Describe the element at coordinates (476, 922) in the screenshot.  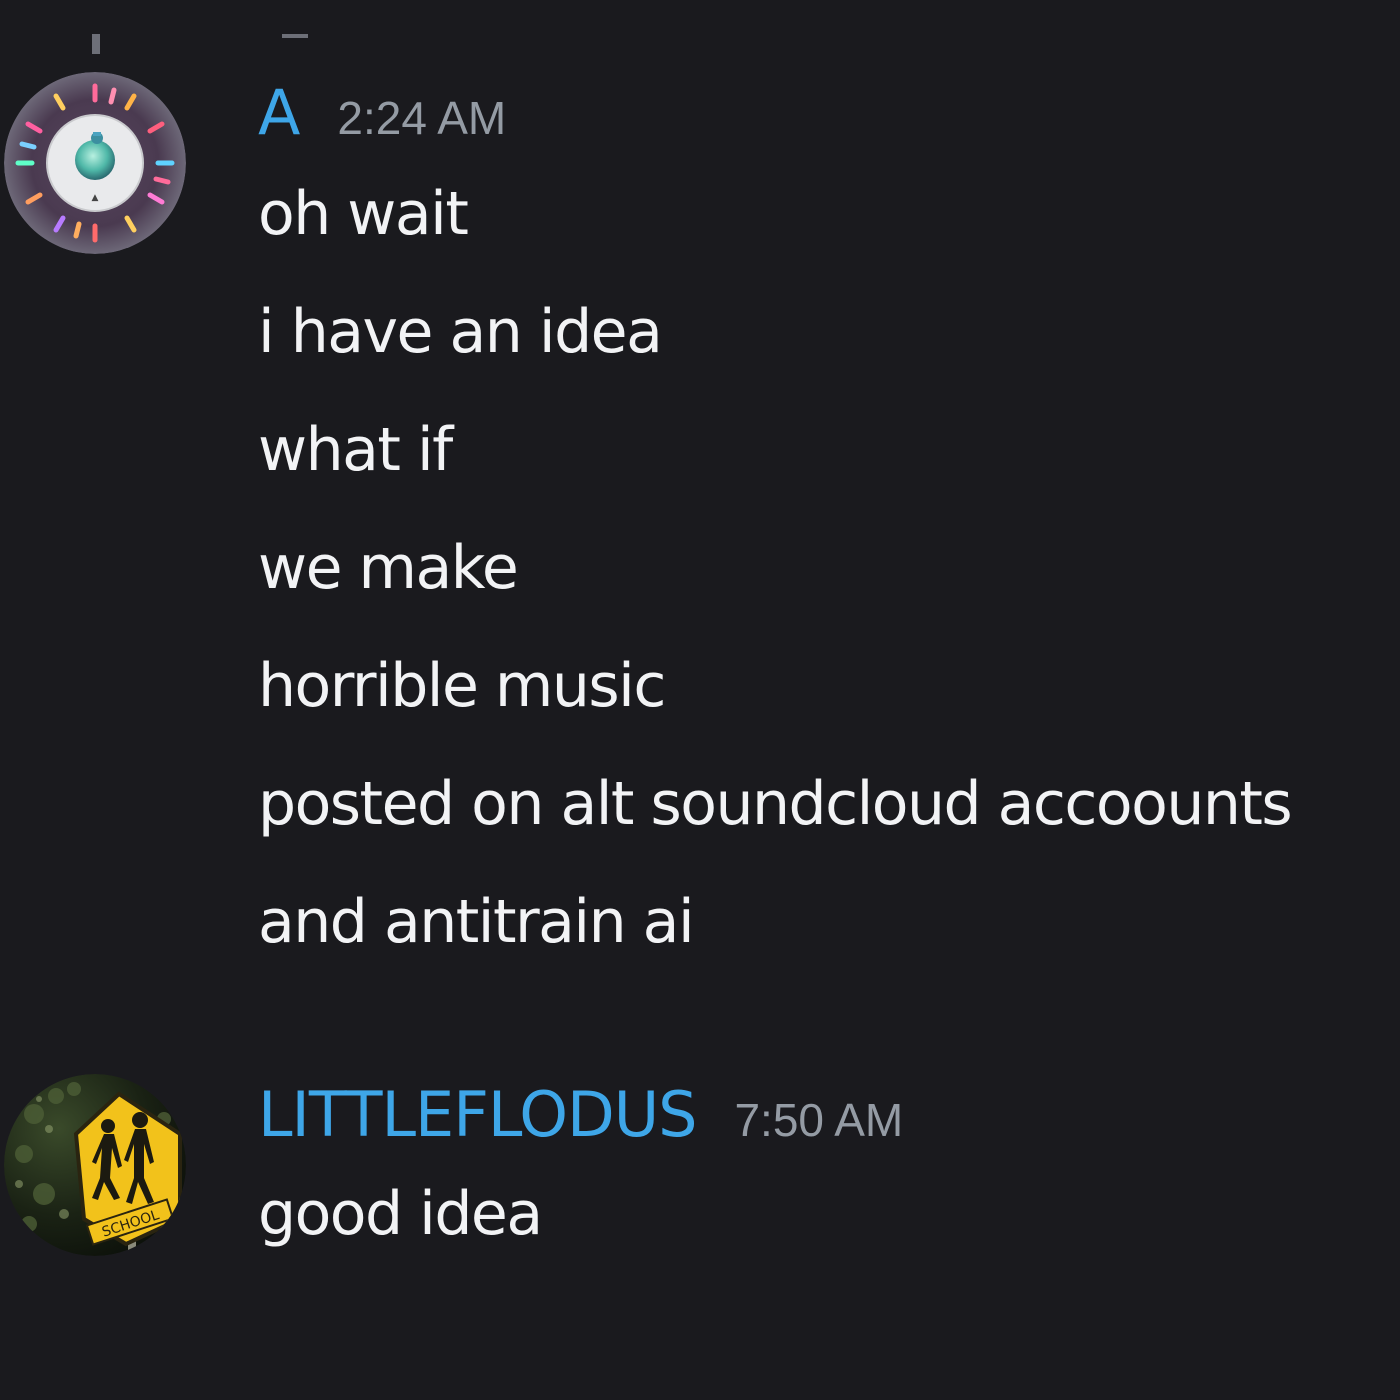
I see `message-line: and antitrain ai` at that location.